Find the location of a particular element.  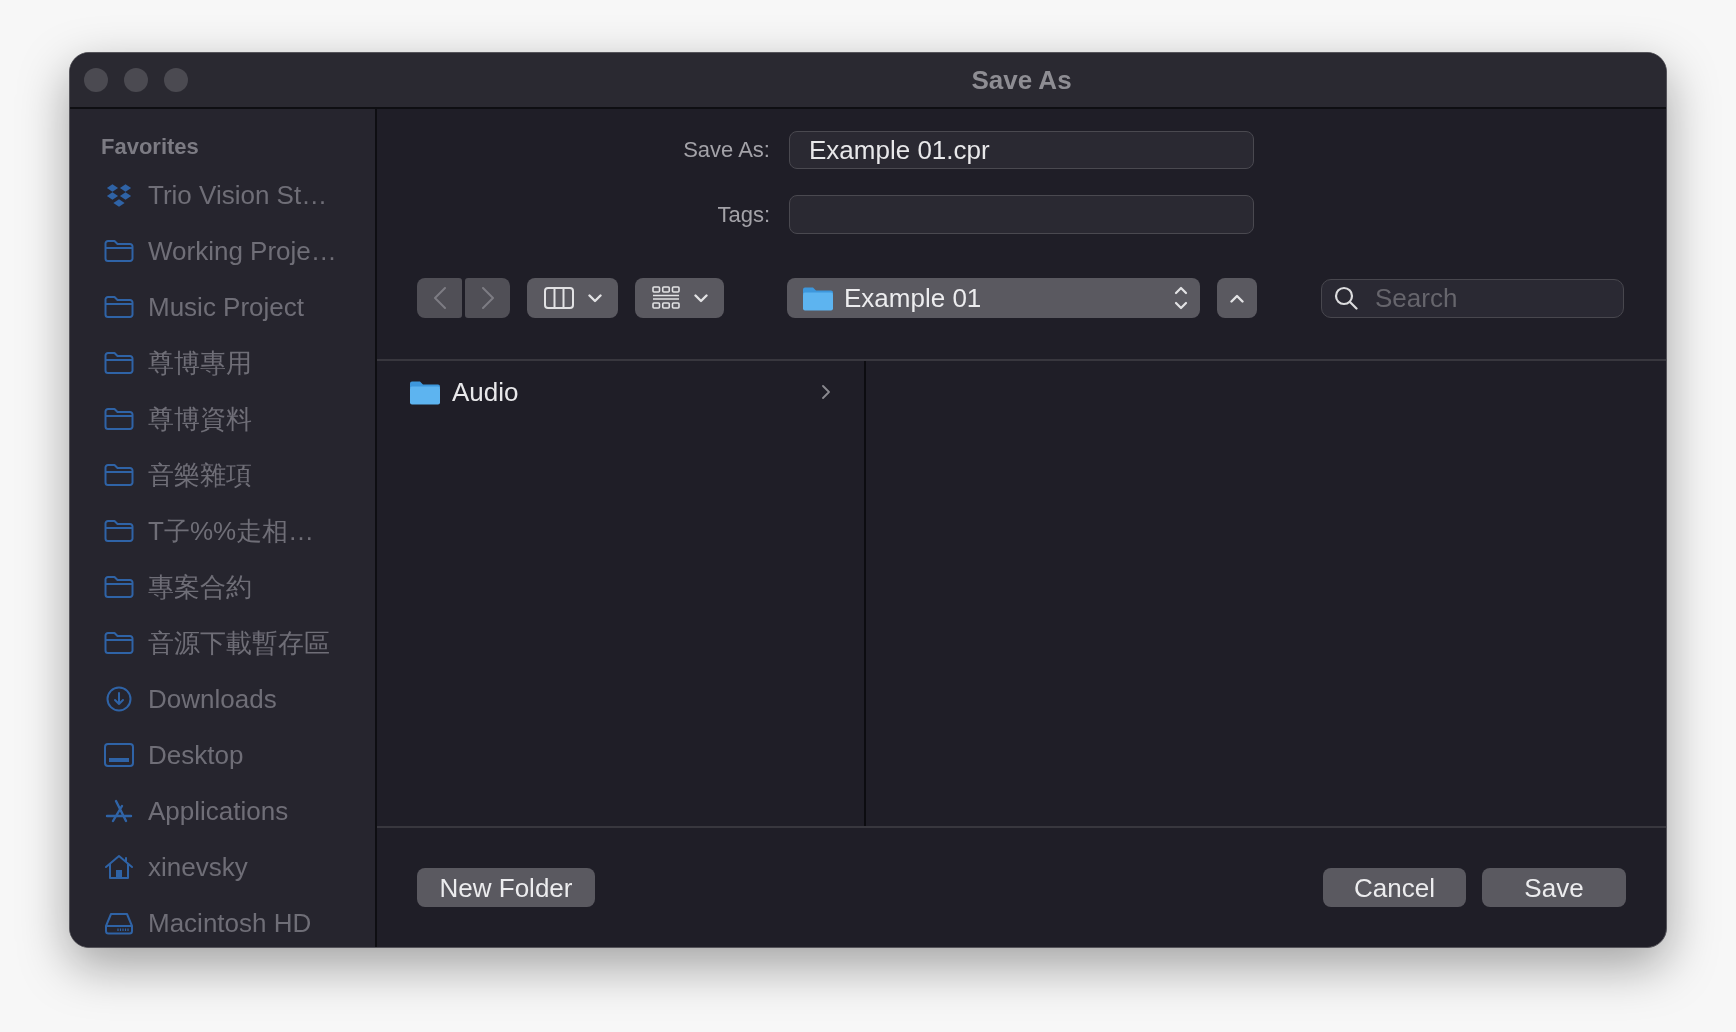

drive-icon is located at coordinates (119, 923).